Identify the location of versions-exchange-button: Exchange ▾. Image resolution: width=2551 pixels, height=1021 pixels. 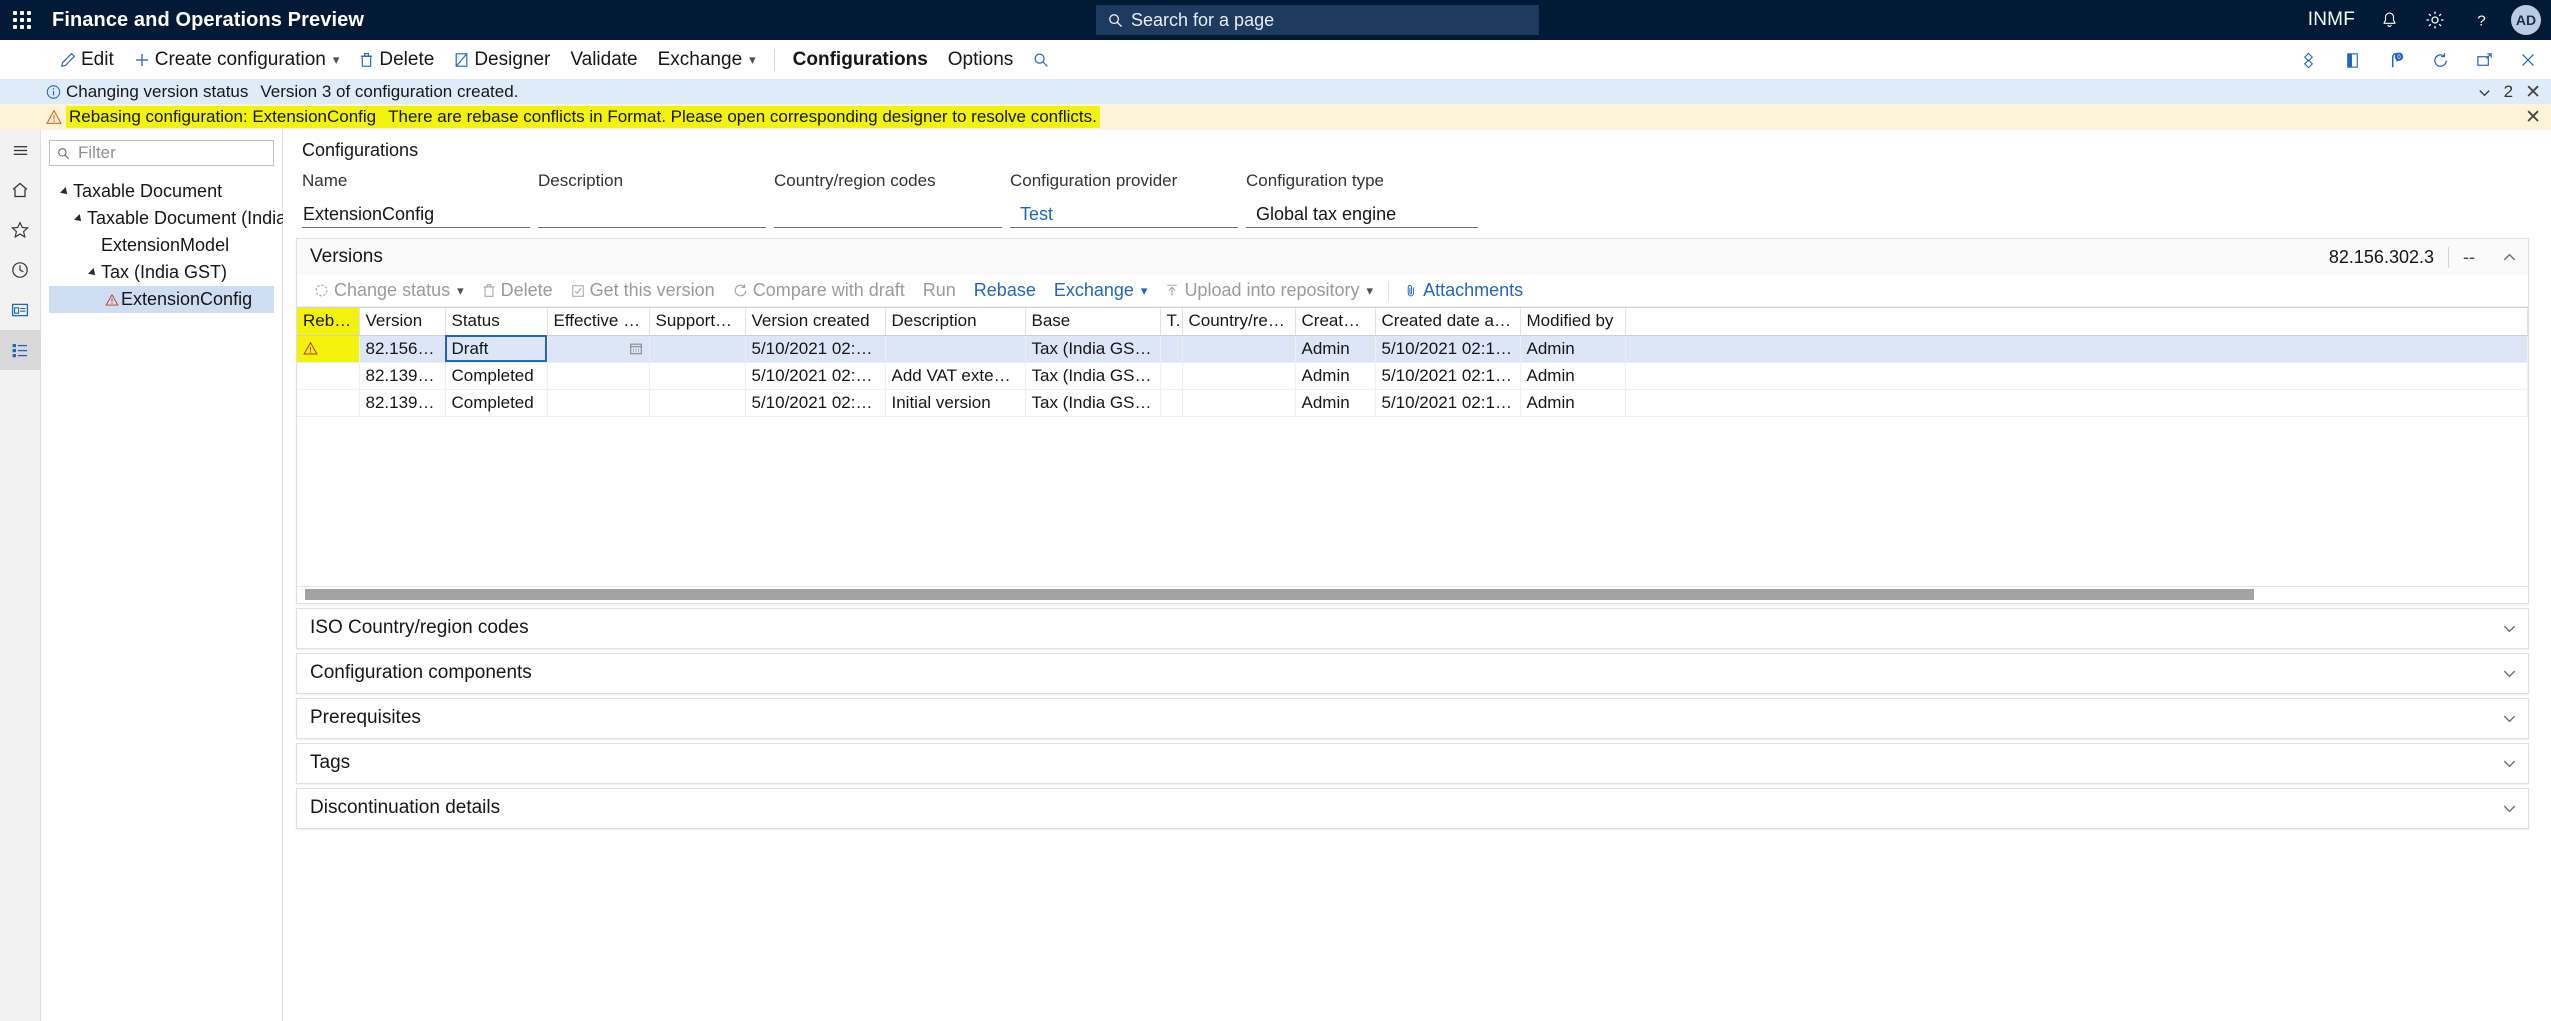
(1101, 291).